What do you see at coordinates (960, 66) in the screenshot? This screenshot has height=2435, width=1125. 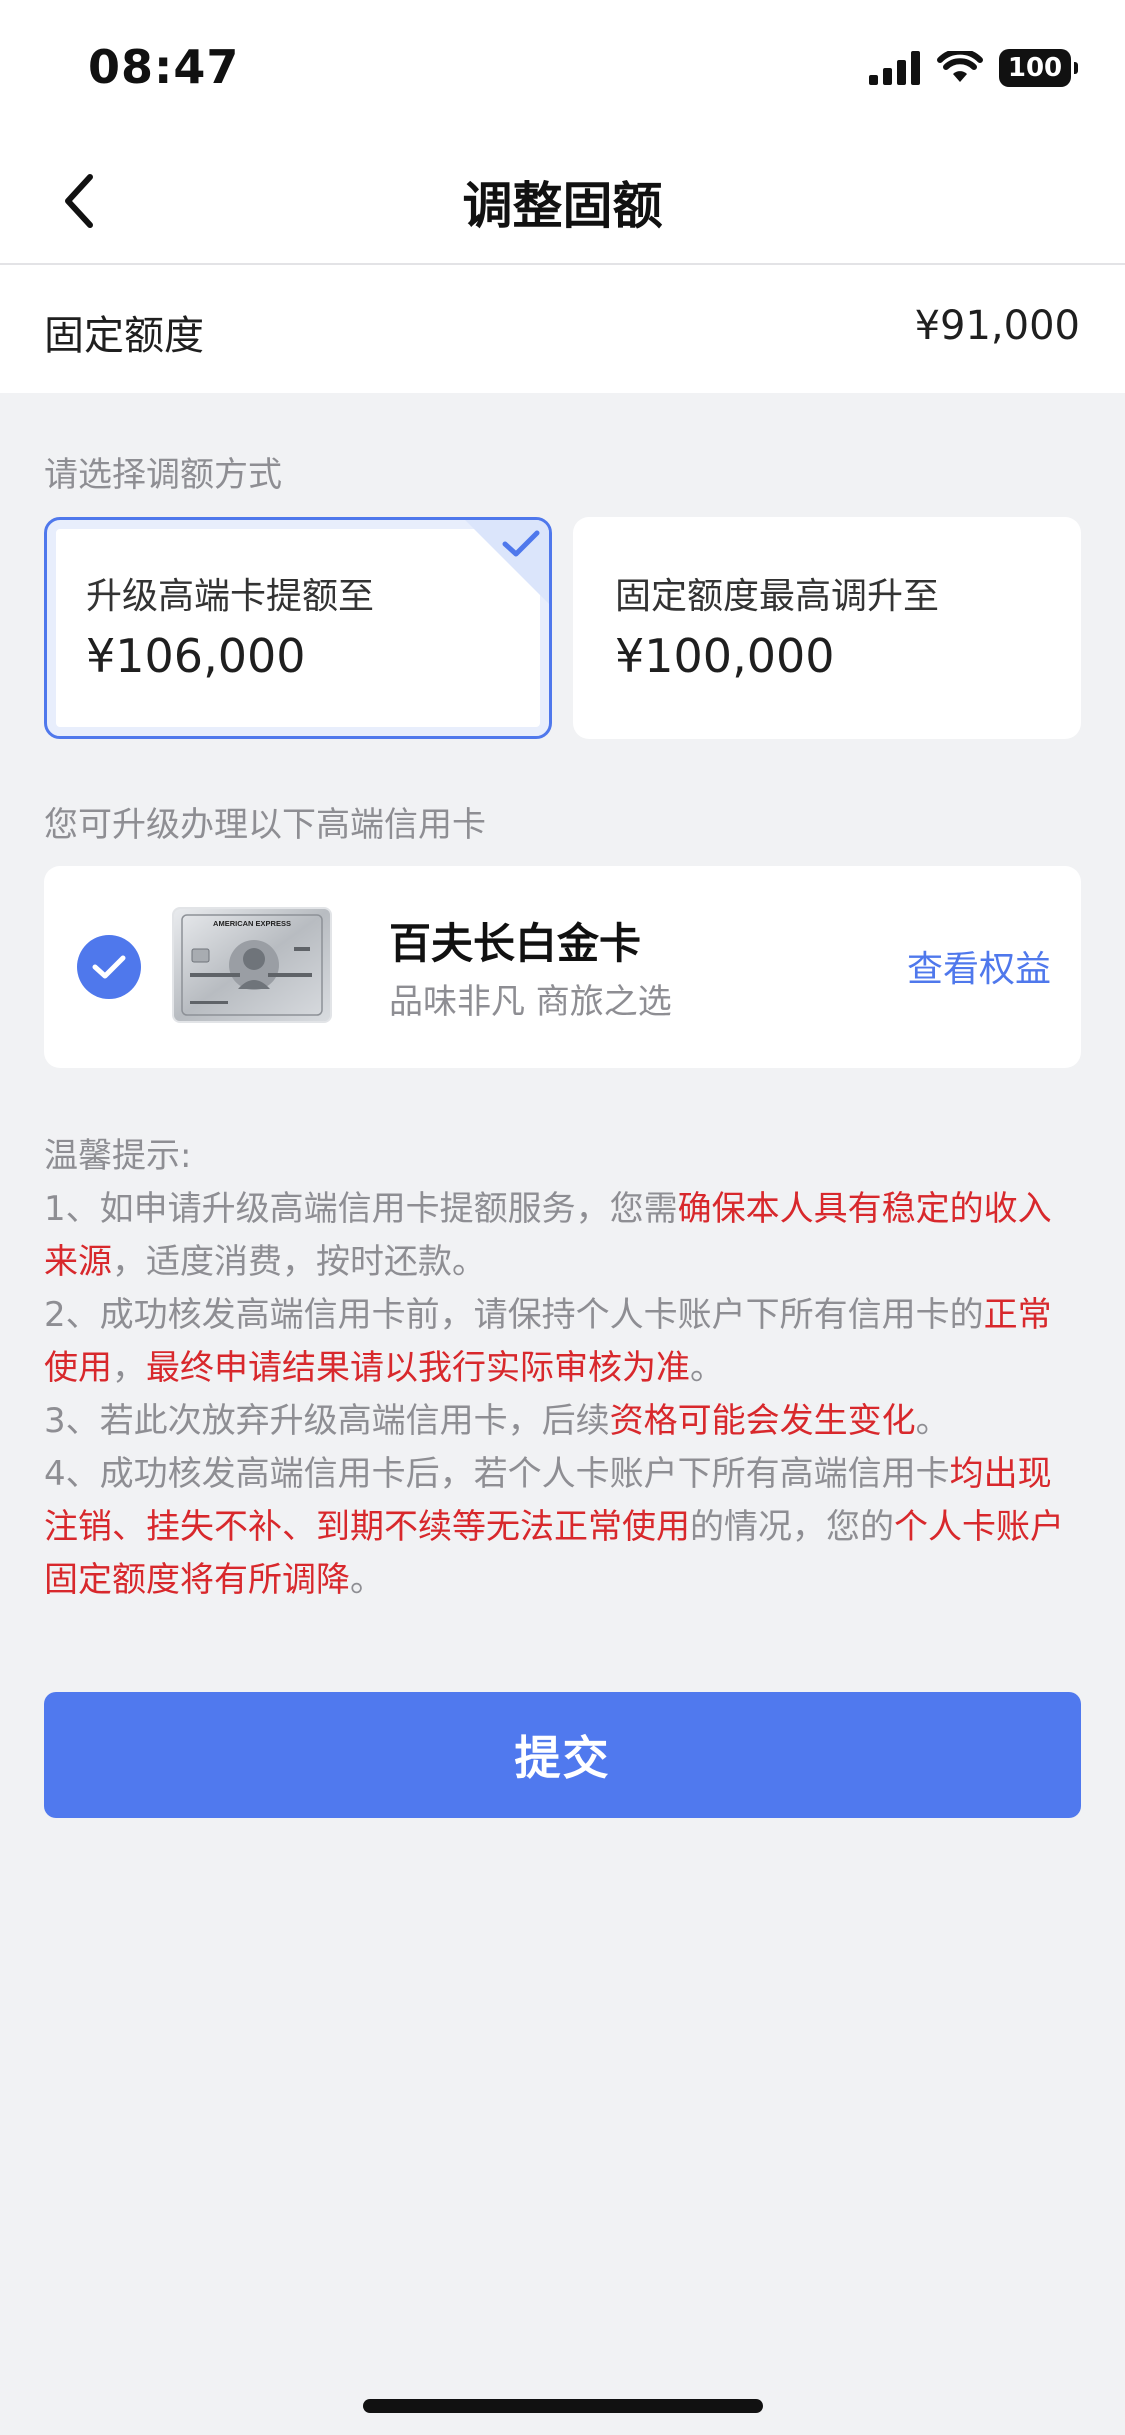 I see `wifi-icon` at bounding box center [960, 66].